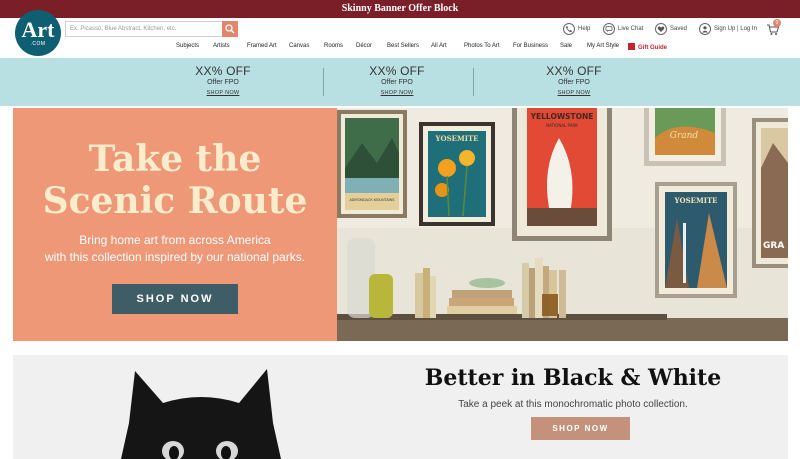 The height and width of the screenshot is (459, 800). I want to click on nav-item-photos-to-art: Photos To Art, so click(482, 46).